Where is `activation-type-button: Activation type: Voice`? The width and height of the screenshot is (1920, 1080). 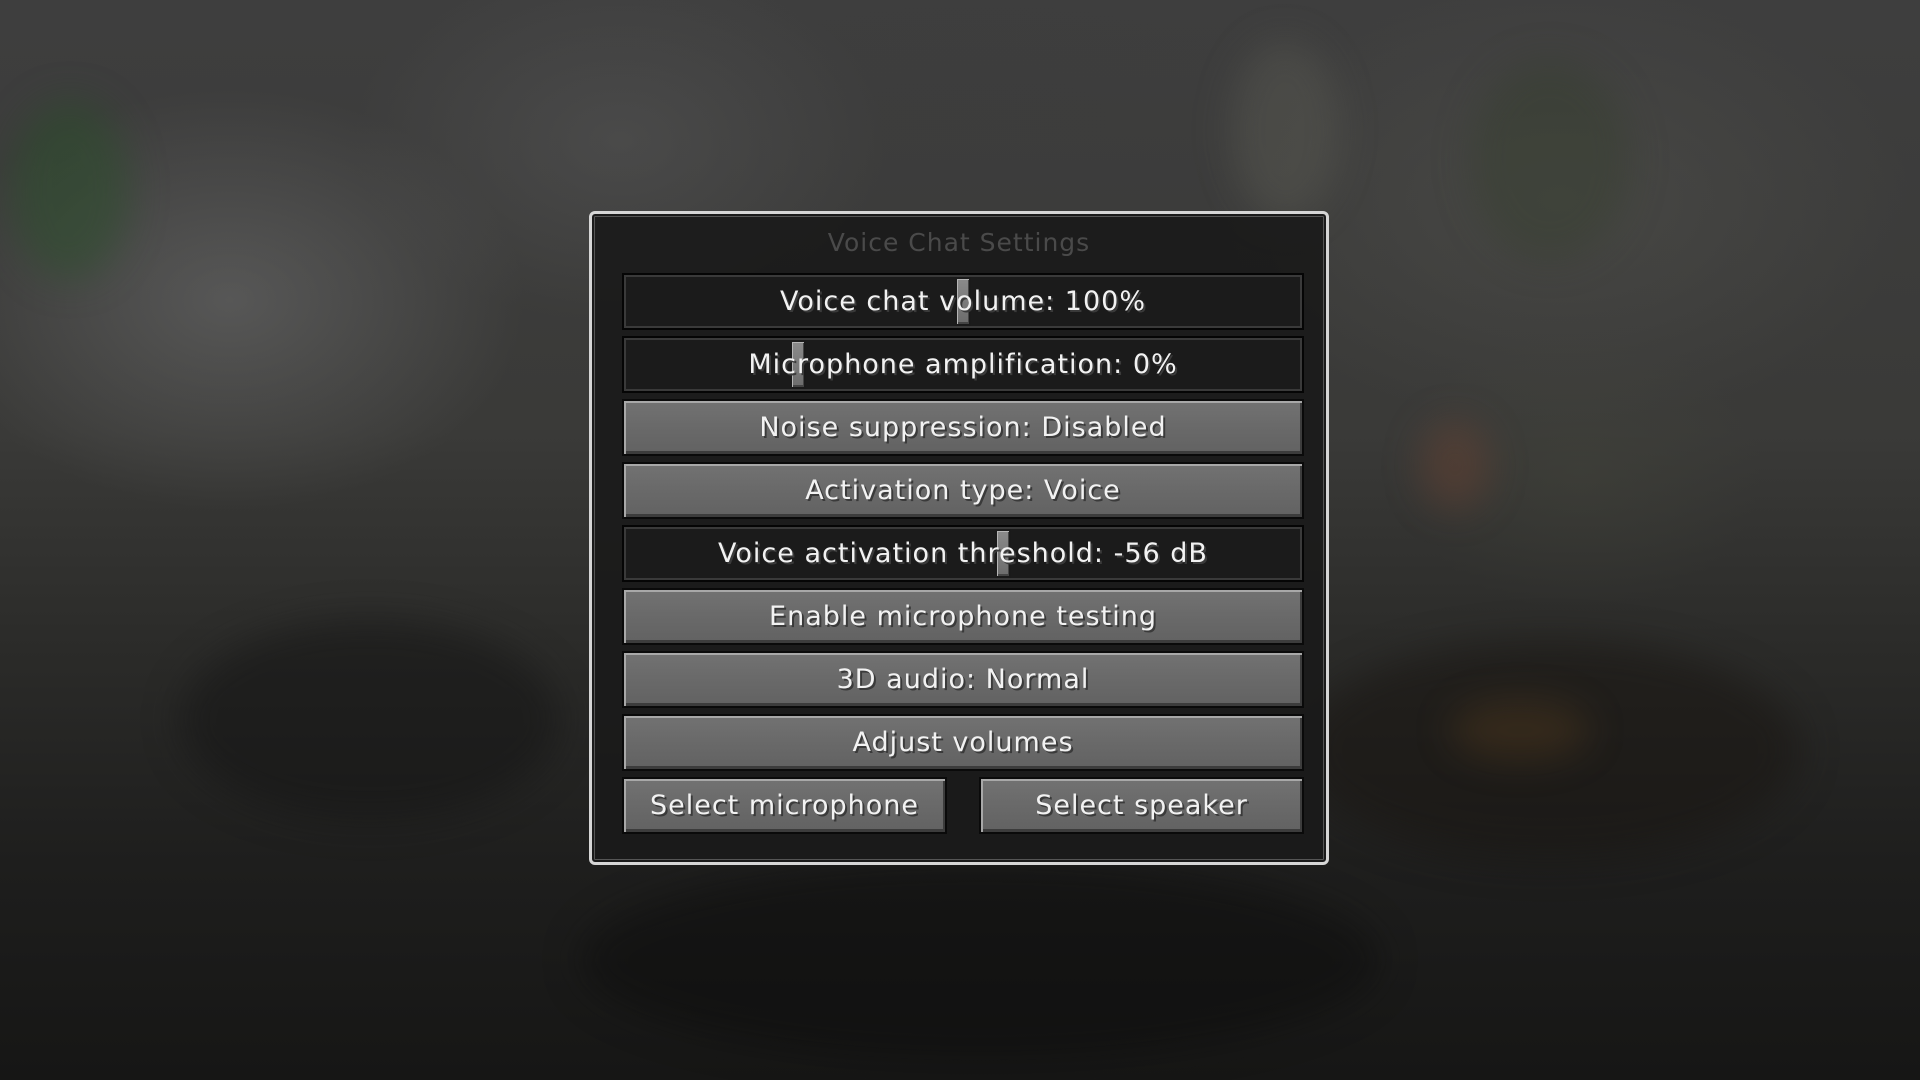
activation-type-button: Activation type: Voice is located at coordinates (963, 490).